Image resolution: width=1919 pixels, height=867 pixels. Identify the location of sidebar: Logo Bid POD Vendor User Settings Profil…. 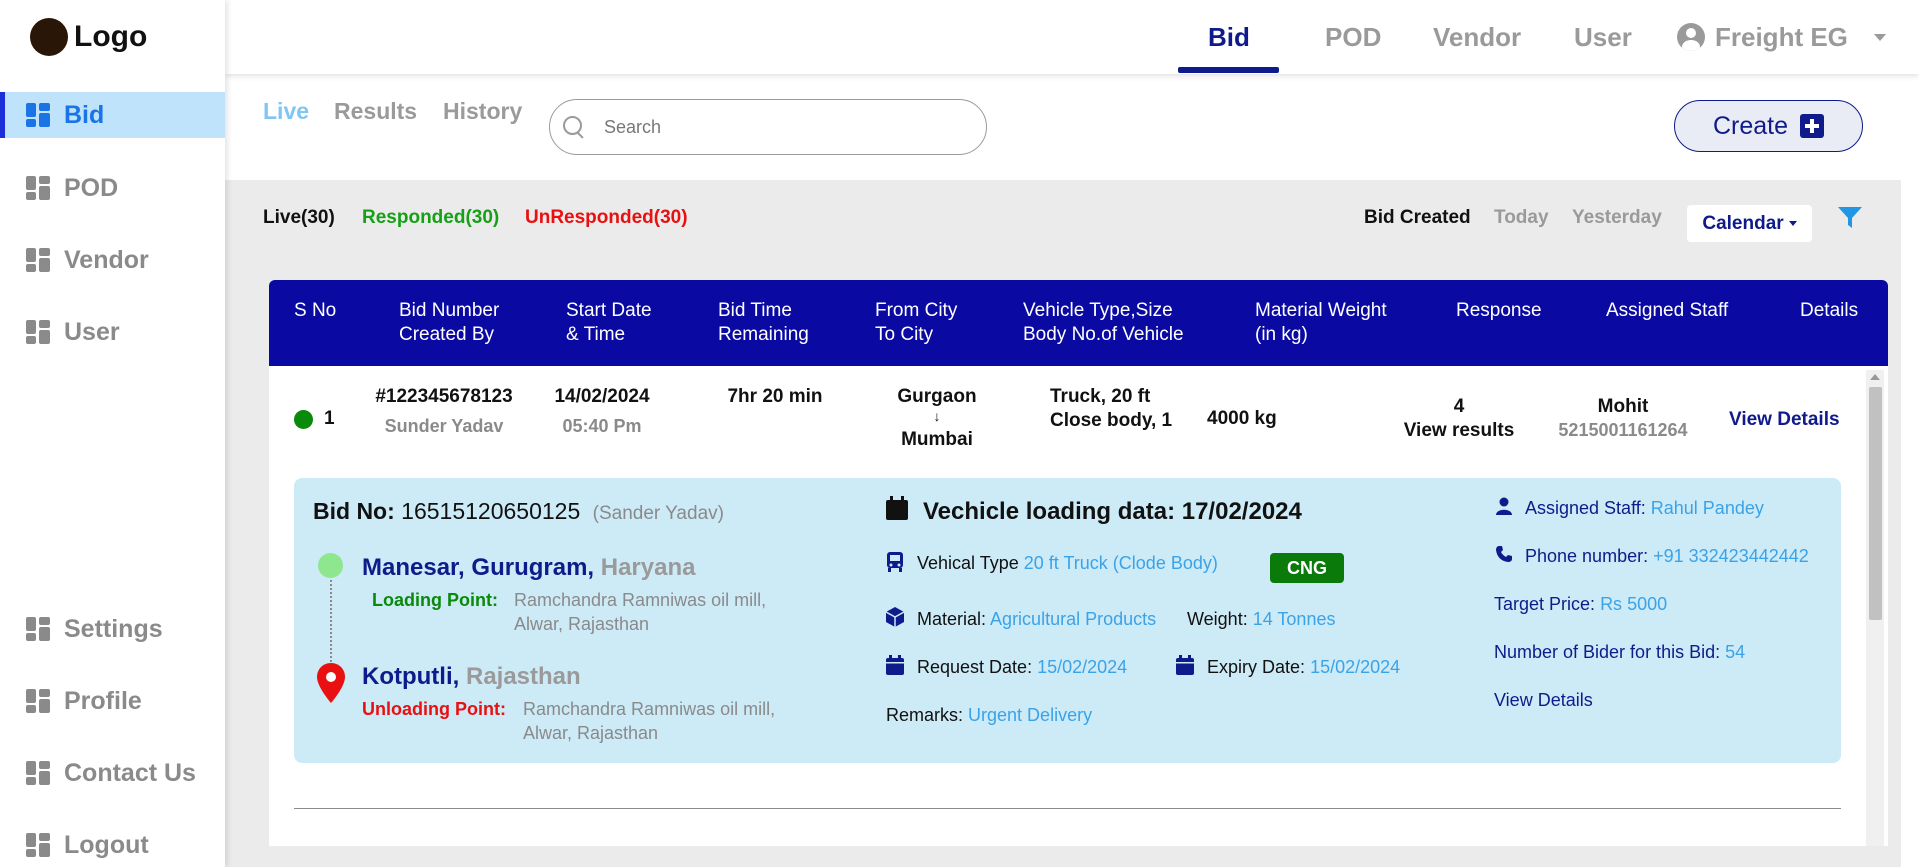
(112, 433).